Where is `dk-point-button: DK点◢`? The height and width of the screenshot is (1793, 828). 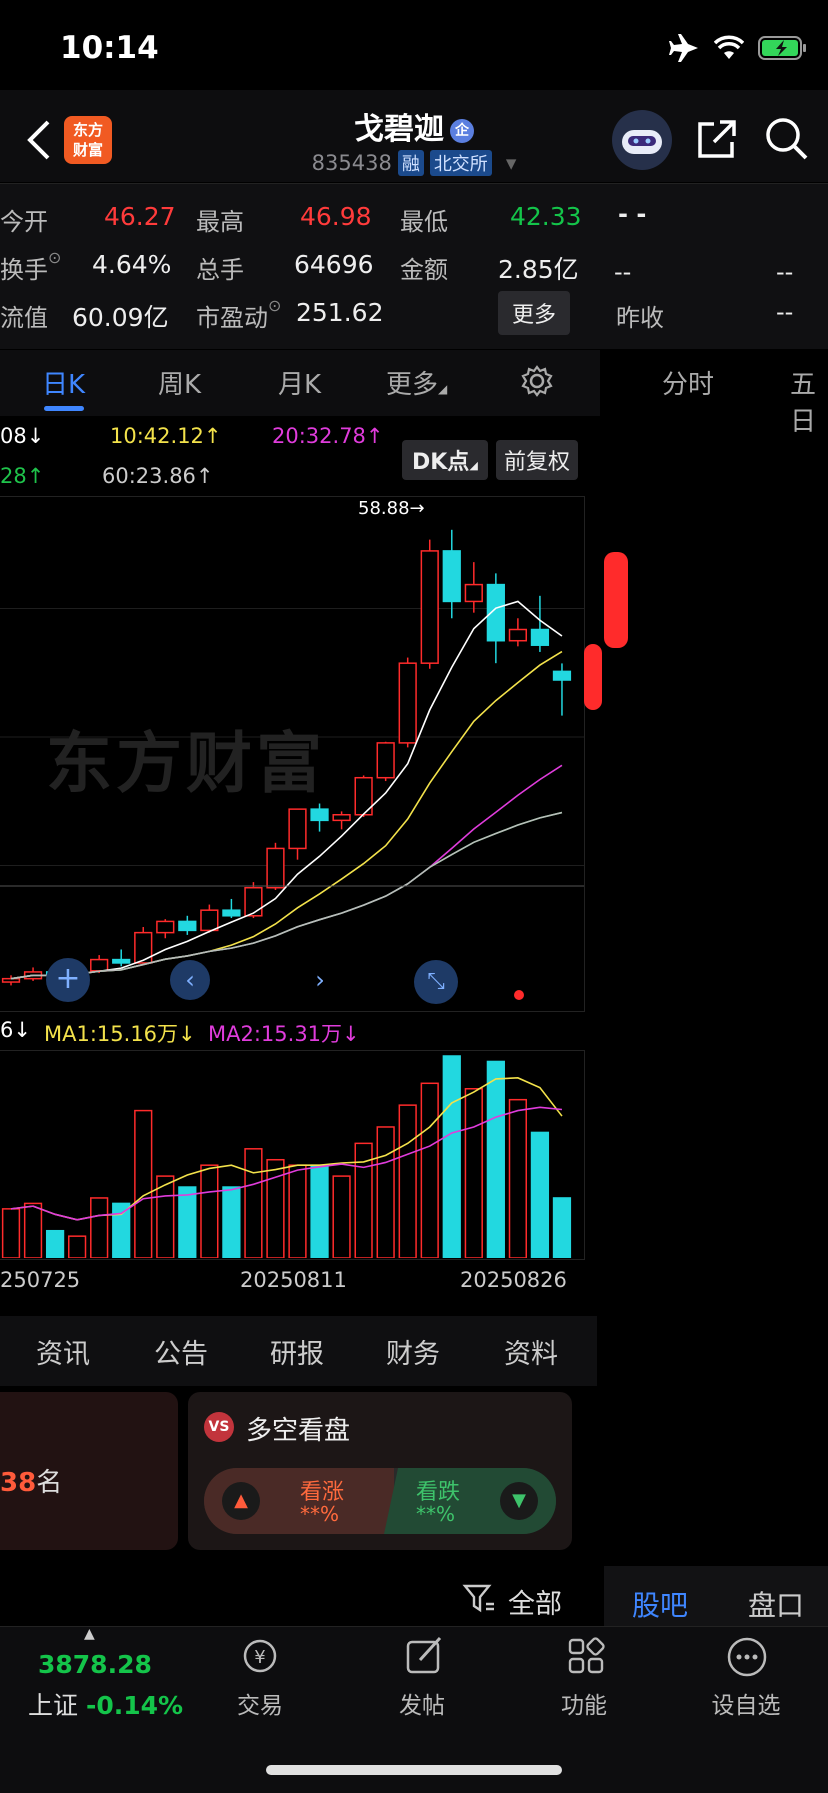 dk-point-button: DK点◢ is located at coordinates (445, 460).